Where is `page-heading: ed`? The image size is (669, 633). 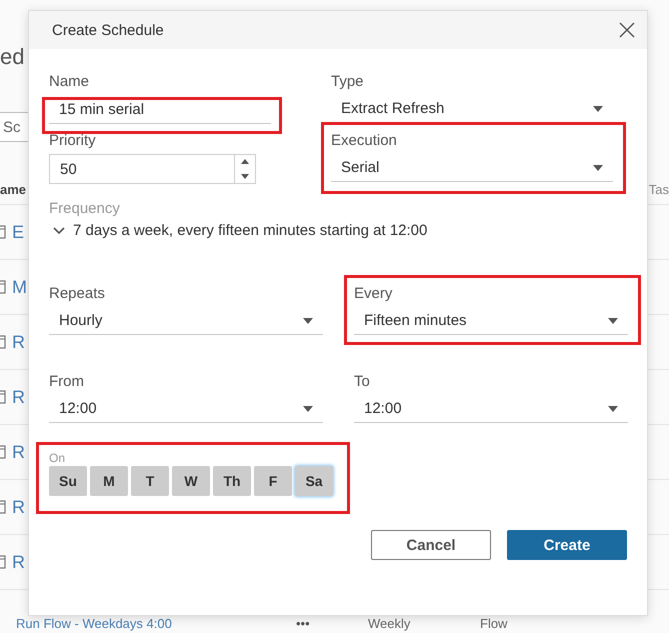
page-heading: ed is located at coordinates (12, 57).